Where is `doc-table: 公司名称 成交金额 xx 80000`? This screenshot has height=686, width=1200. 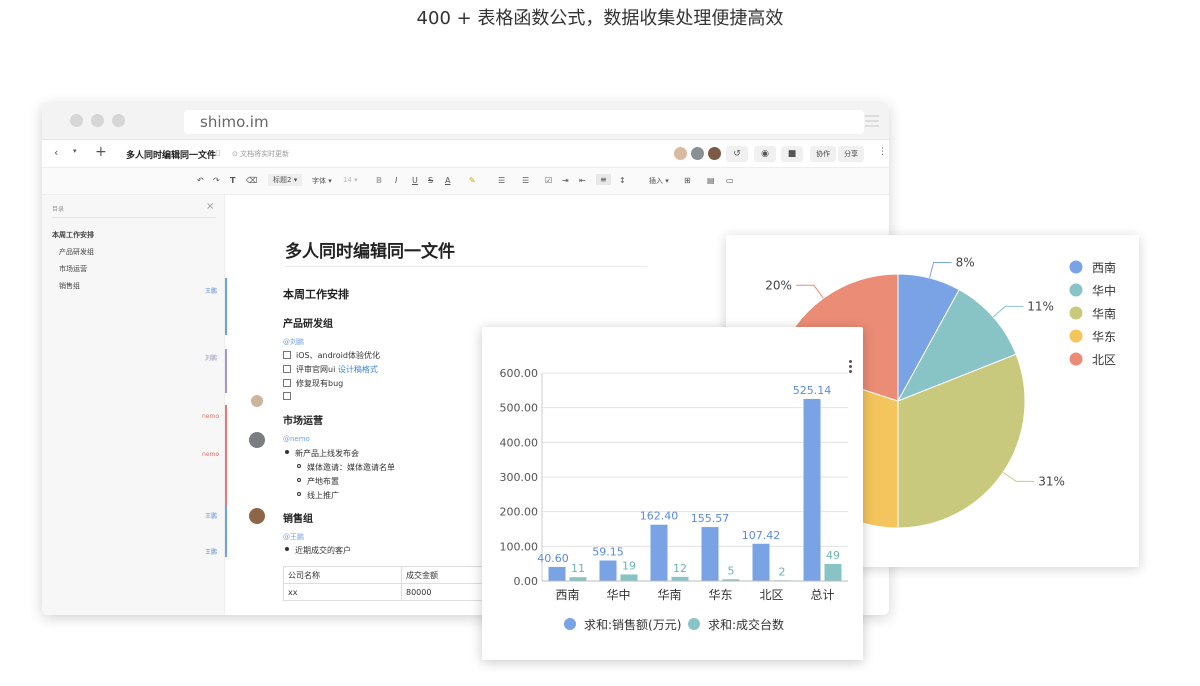 doc-table: 公司名称 成交金额 xx 80000 is located at coordinates (392, 583).